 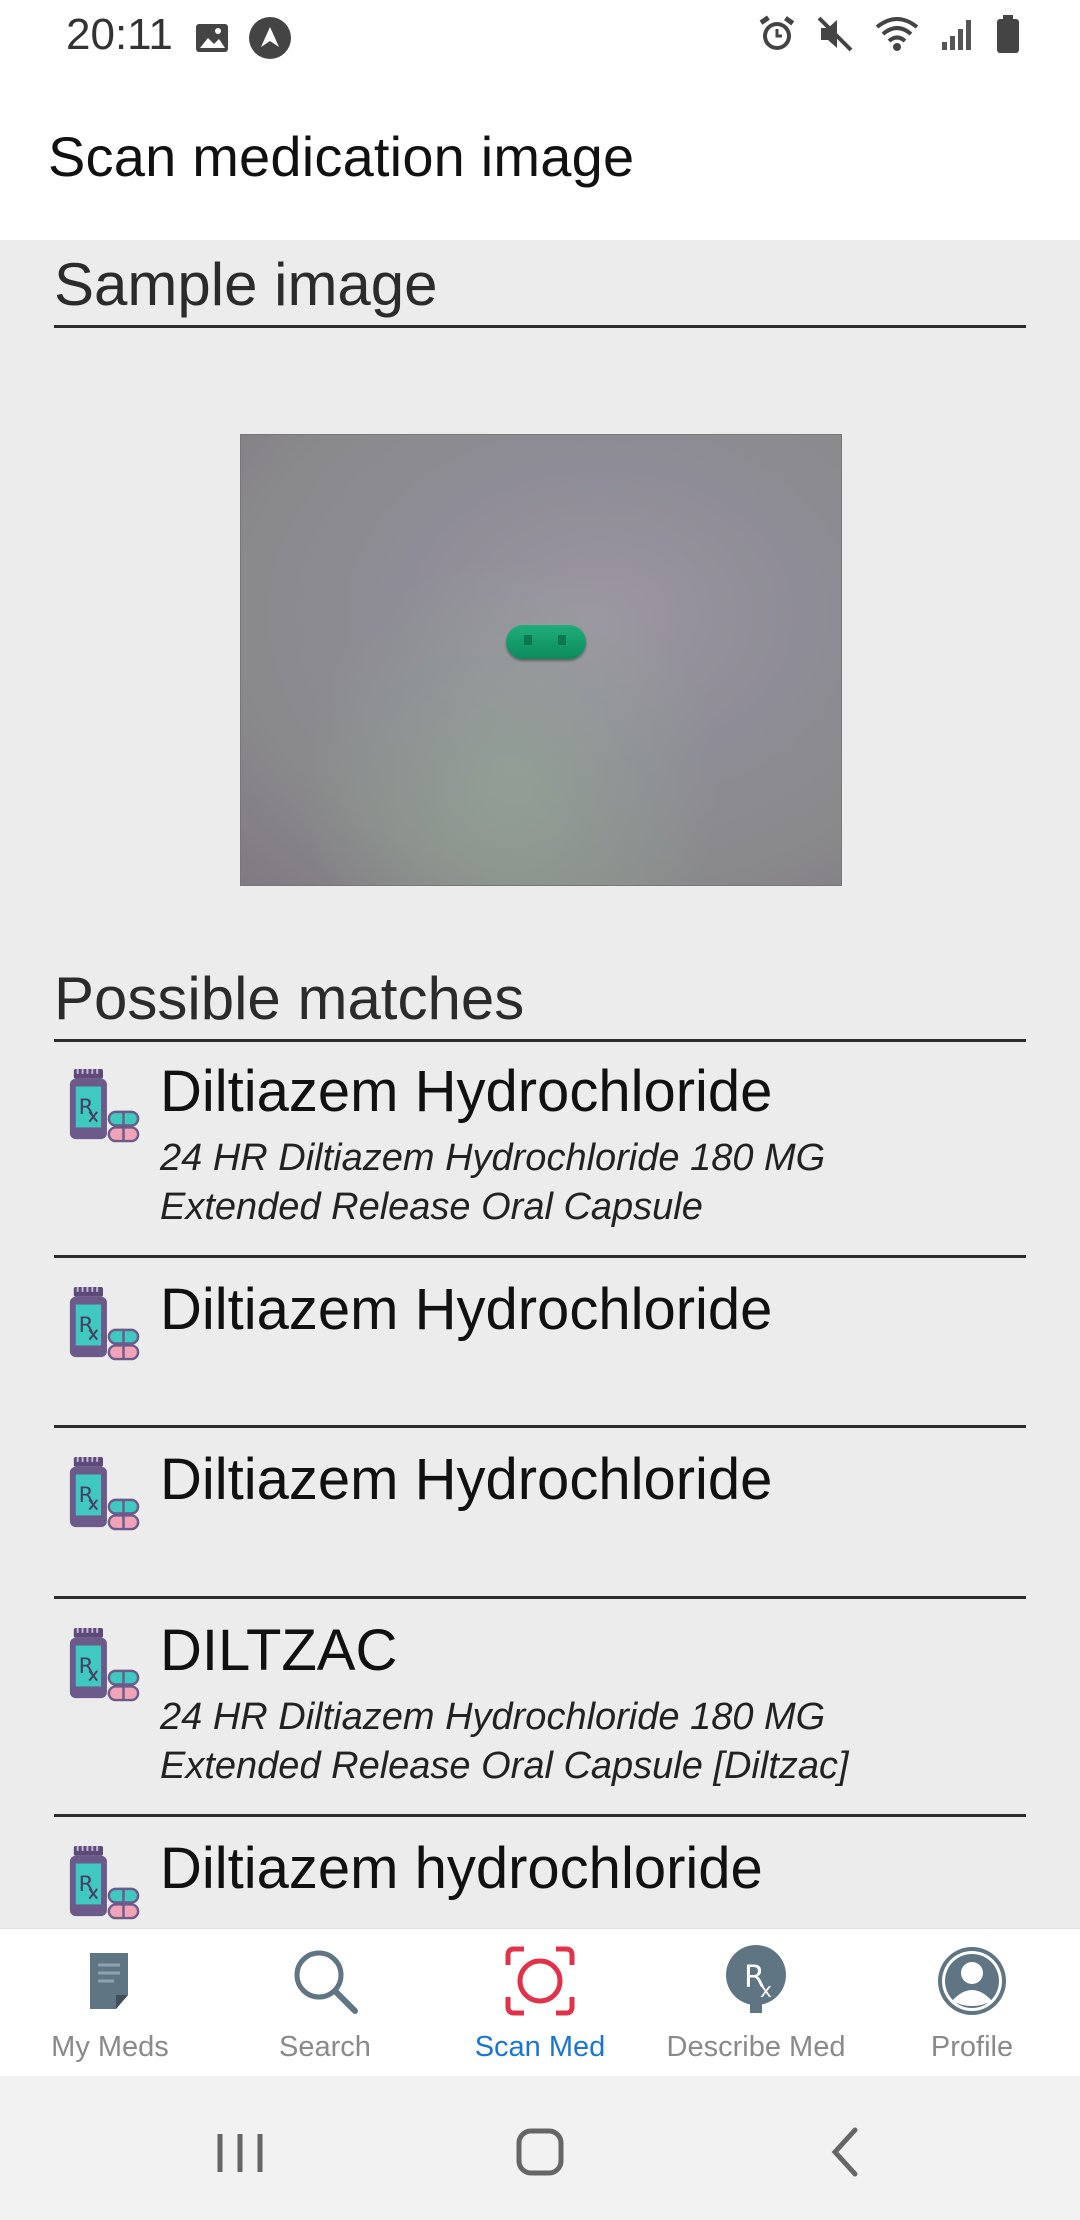 What do you see at coordinates (1008, 34) in the screenshot?
I see `battery-icon` at bounding box center [1008, 34].